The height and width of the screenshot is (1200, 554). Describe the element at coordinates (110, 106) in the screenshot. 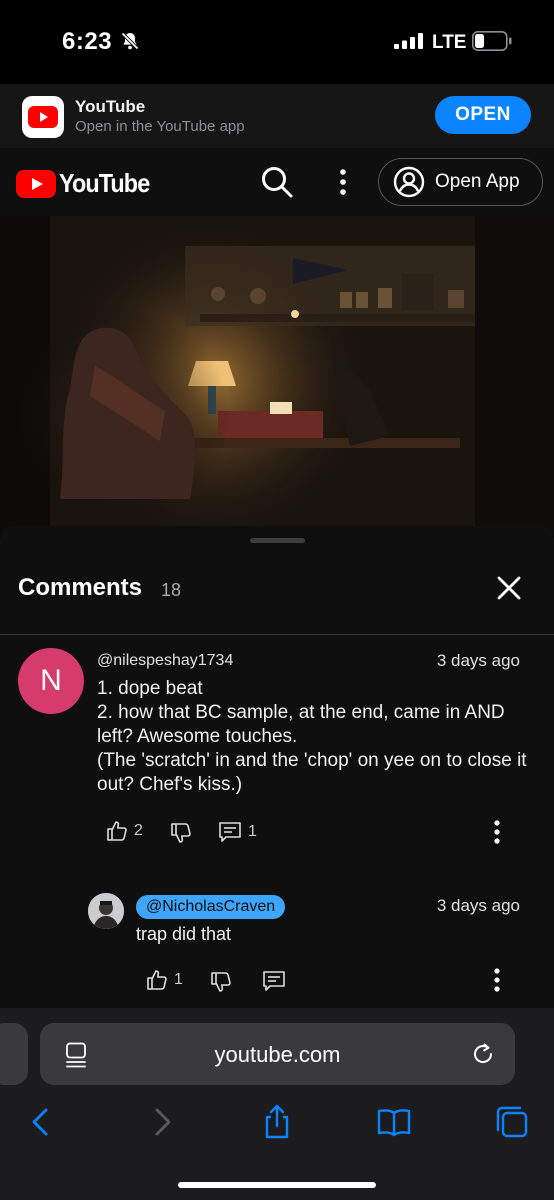

I see `banner-app-name: YouTube` at that location.